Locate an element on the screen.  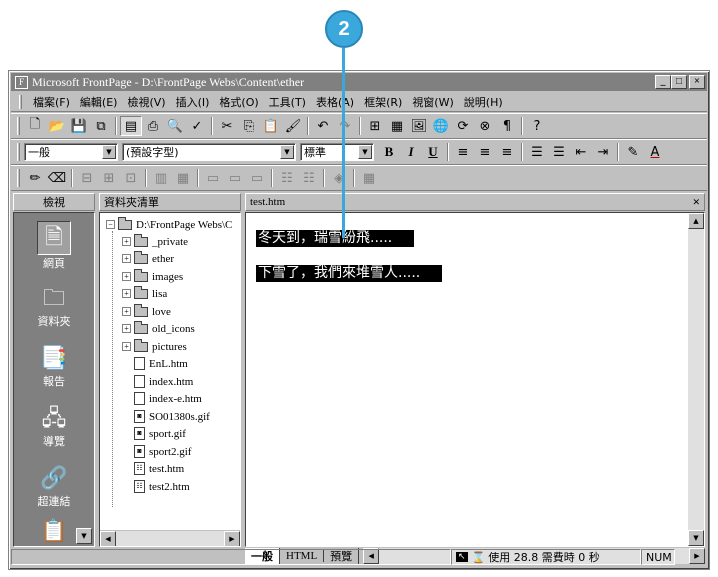
close-document-icon: × is located at coordinates (696, 202).